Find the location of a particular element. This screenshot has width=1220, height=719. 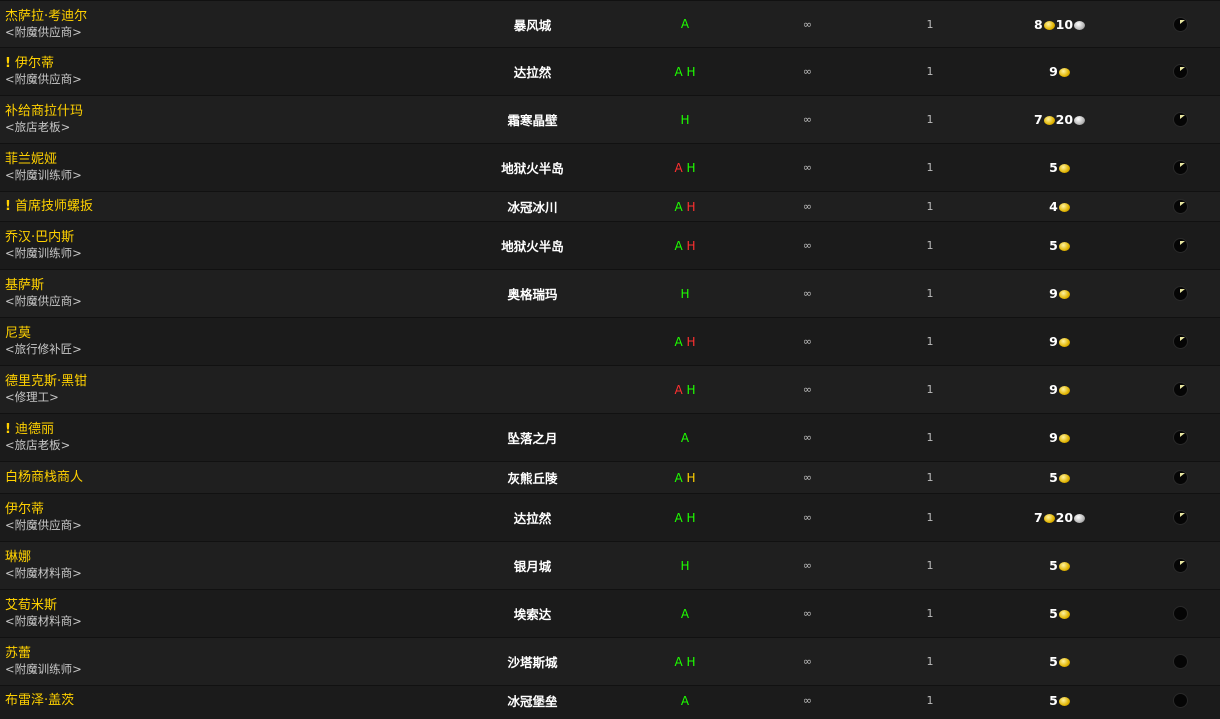

table-row: ! 迪德丽 <旅店老板> 坠落之月 A ∞ 1 9 is located at coordinates (610, 437).